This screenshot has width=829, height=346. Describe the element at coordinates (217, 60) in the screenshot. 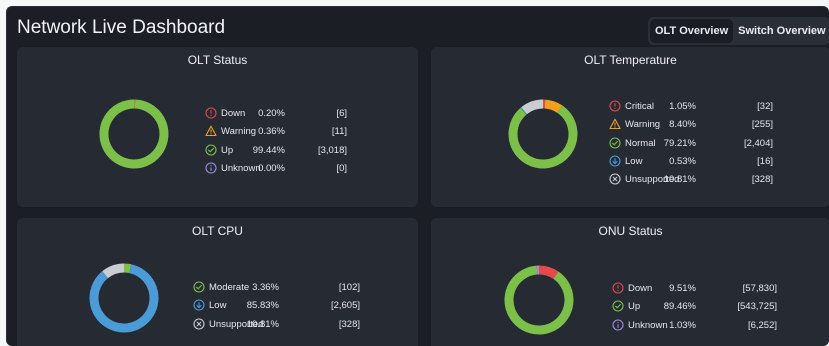

I see `panel-title: OLT Status` at that location.